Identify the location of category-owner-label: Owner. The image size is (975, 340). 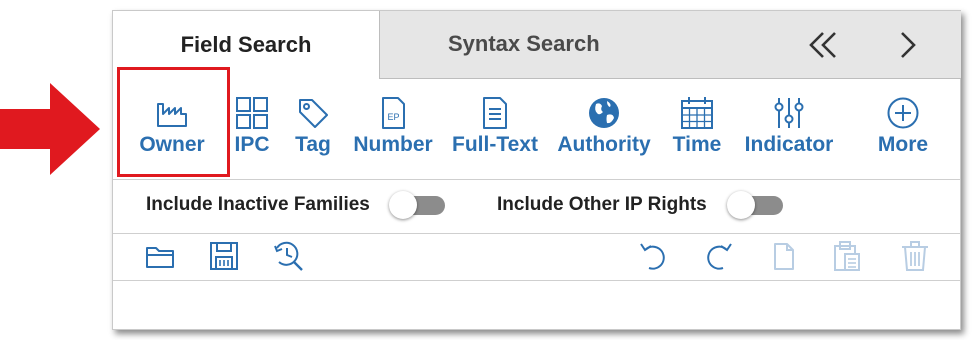
(172, 144).